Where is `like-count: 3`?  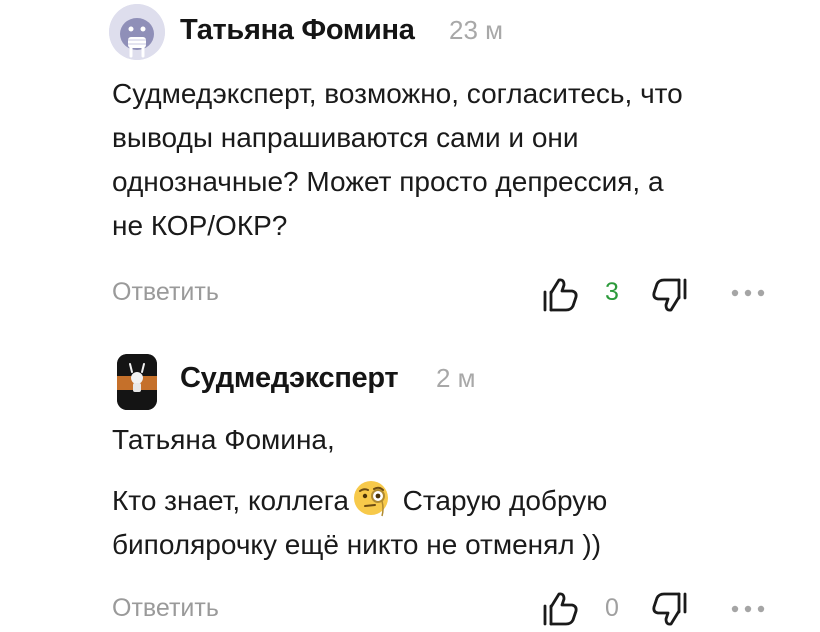
like-count: 3 is located at coordinates (612, 292).